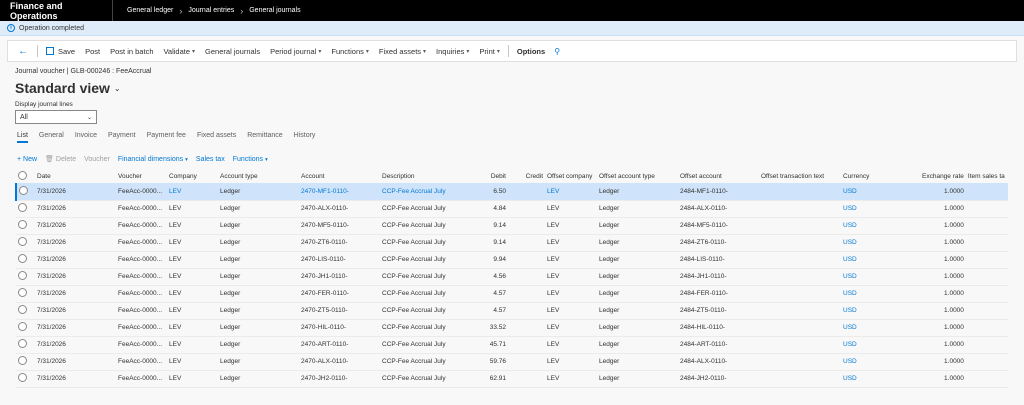 The image size is (1024, 405). Describe the element at coordinates (718, 345) in the screenshot. I see `table-cell: 2484-ART-0110-` at that location.